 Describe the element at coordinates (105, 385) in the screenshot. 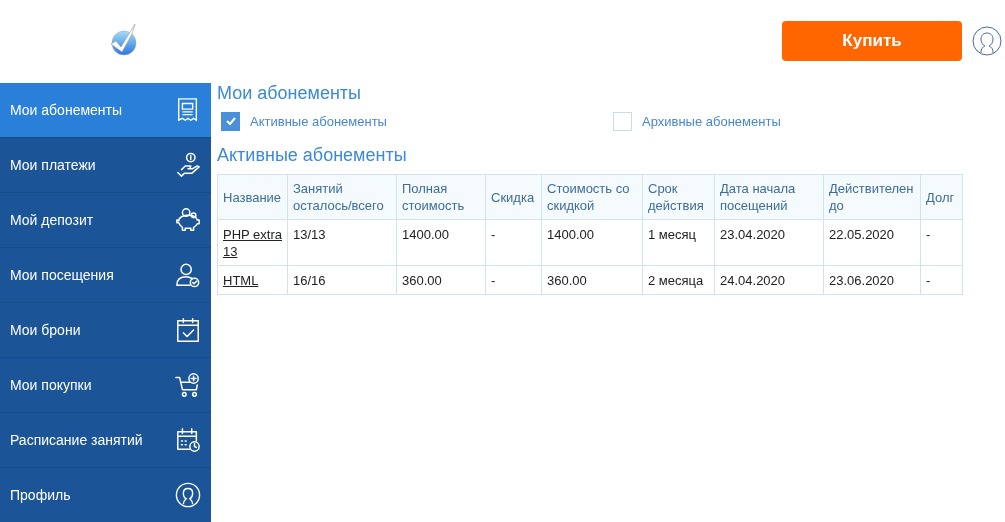

I see `sidebar-item: Мои покупки` at that location.